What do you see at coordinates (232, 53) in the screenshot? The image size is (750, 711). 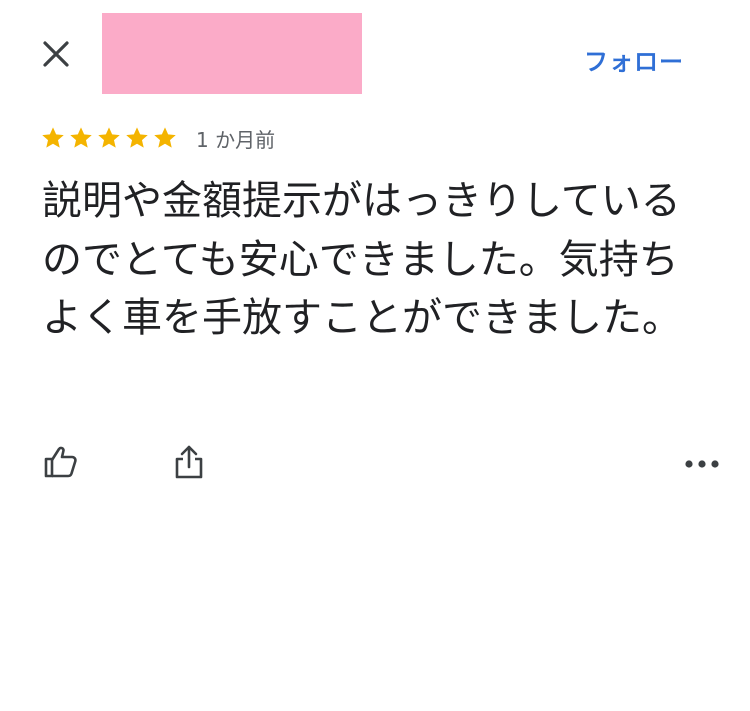 I see `redacted-reviewer-name` at bounding box center [232, 53].